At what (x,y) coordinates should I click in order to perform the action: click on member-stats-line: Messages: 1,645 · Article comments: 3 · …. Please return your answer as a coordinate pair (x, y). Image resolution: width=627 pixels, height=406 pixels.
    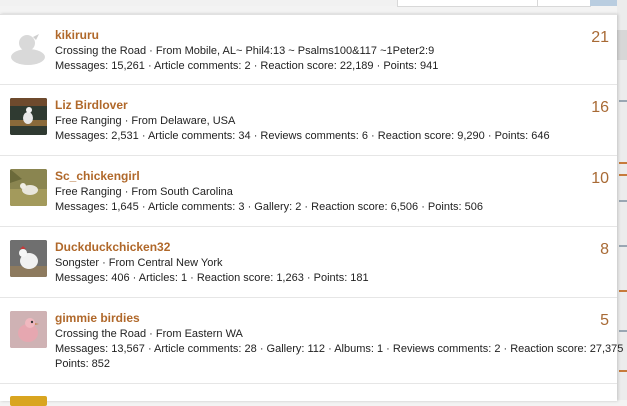
    Looking at the image, I should click on (269, 207).